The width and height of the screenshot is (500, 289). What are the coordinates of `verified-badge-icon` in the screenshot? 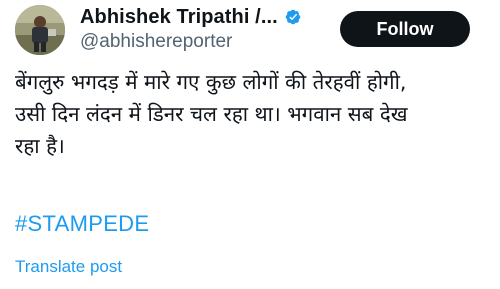 It's located at (293, 17).